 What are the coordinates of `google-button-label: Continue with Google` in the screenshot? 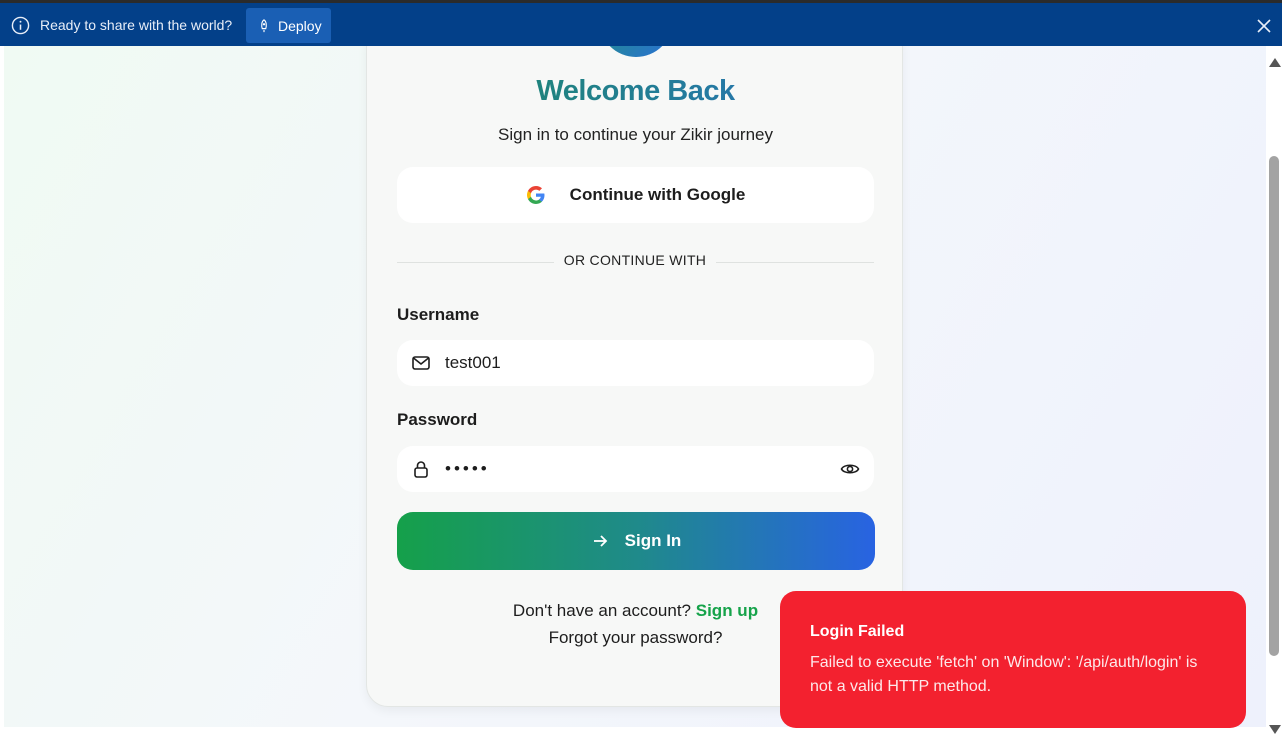 It's located at (657, 194).